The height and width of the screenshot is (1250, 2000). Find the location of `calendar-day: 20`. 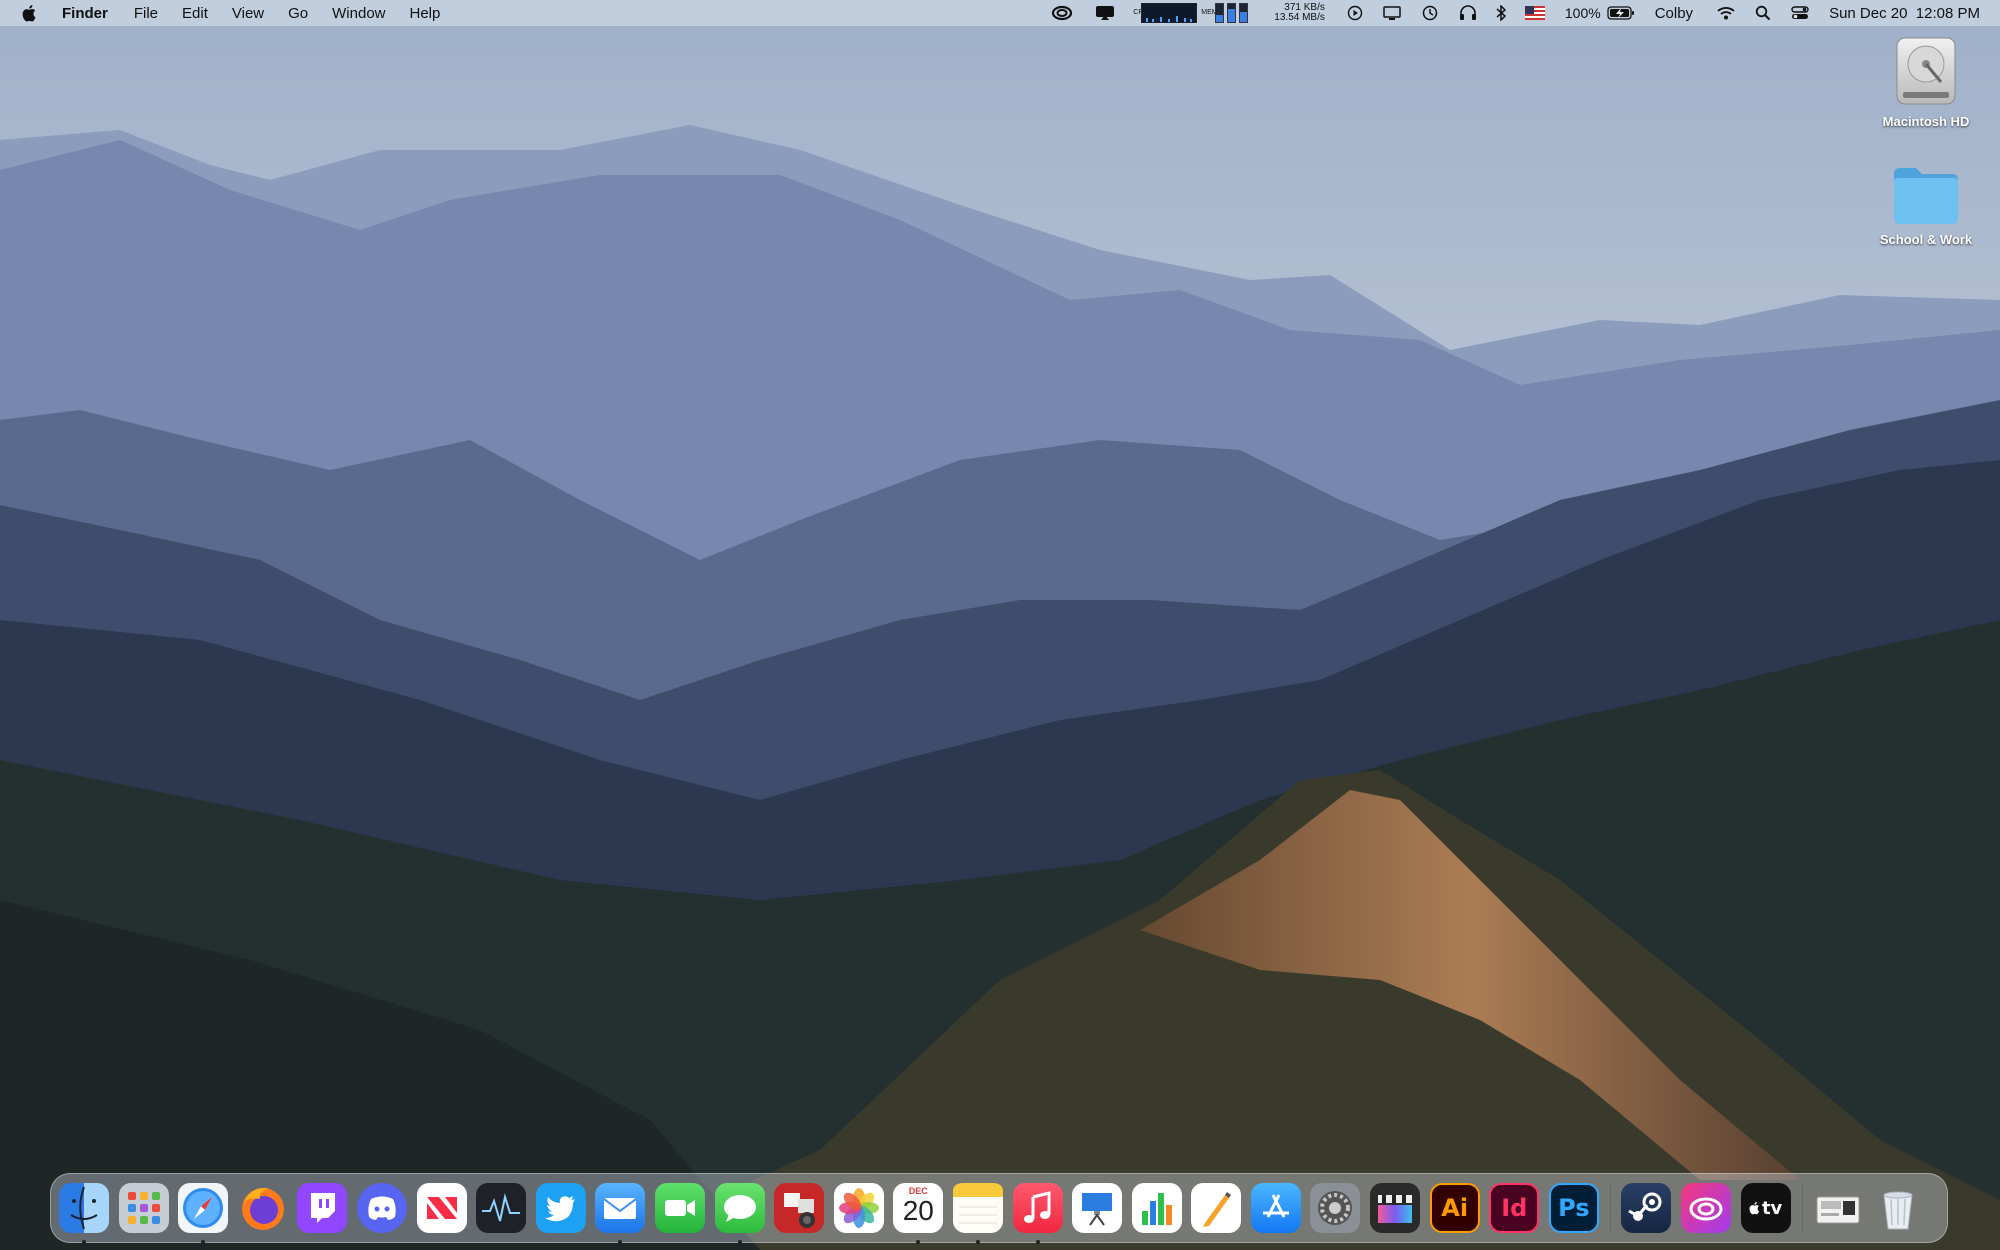

calendar-day: 20 is located at coordinates (918, 1210).